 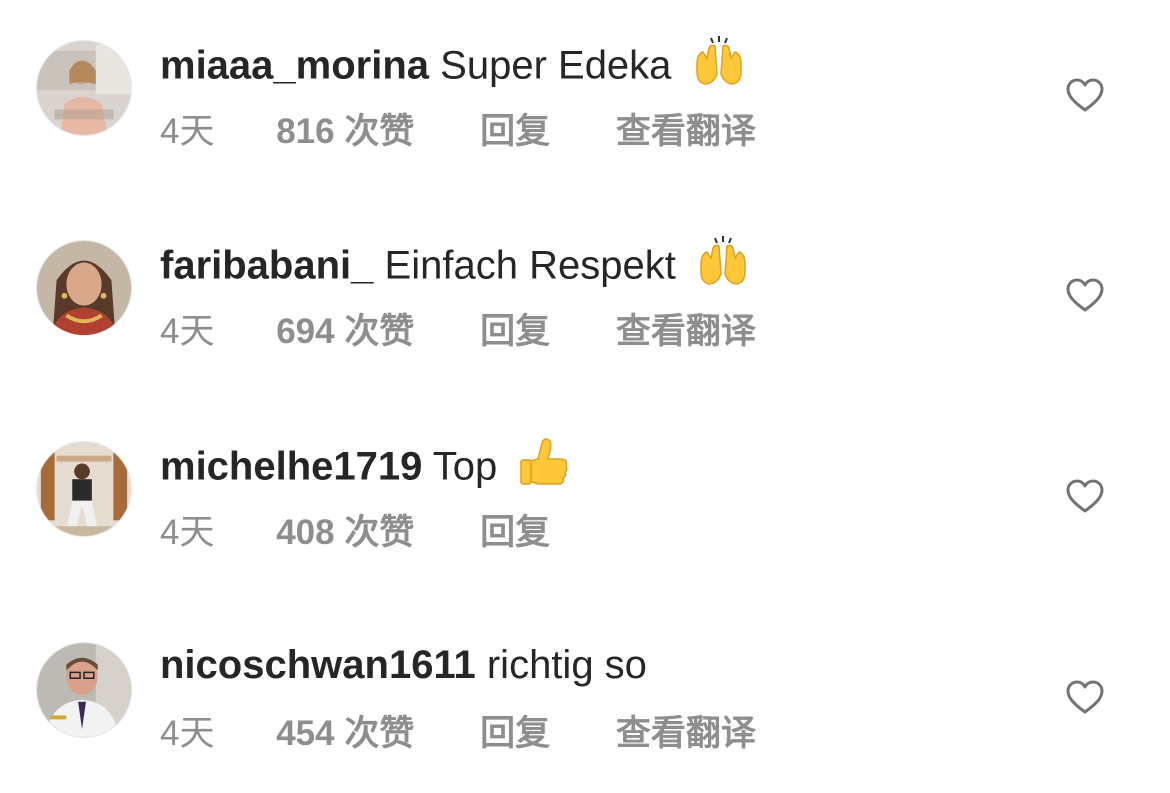 I want to click on comment-text: Einfach Respekt, so click(x=530, y=265).